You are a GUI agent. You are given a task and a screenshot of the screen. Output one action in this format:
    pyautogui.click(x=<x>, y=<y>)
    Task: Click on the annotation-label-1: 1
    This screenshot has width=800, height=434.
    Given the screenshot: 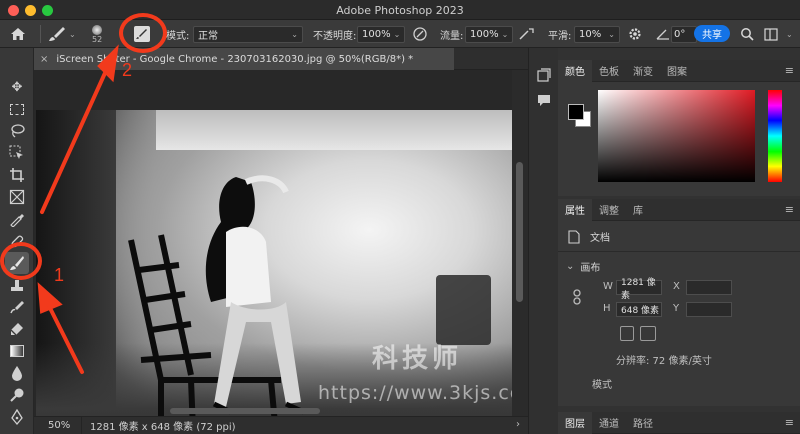 What is the action you would take?
    pyautogui.click(x=59, y=275)
    